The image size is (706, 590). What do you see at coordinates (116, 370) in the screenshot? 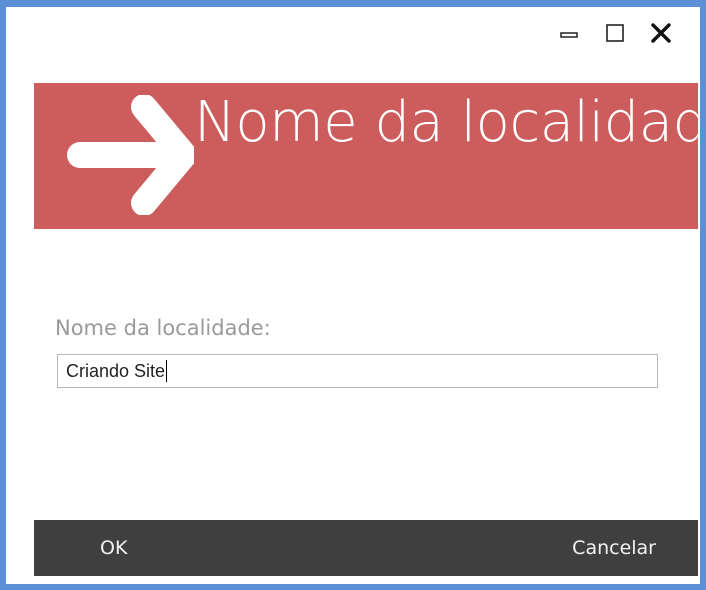
I see `input-value: Criando Site` at bounding box center [116, 370].